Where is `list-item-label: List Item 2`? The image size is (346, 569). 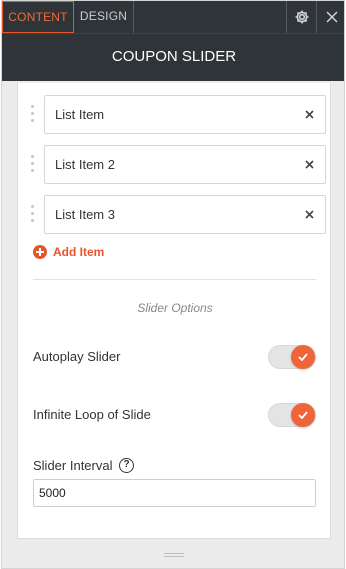
list-item-label: List Item 2 is located at coordinates (85, 164).